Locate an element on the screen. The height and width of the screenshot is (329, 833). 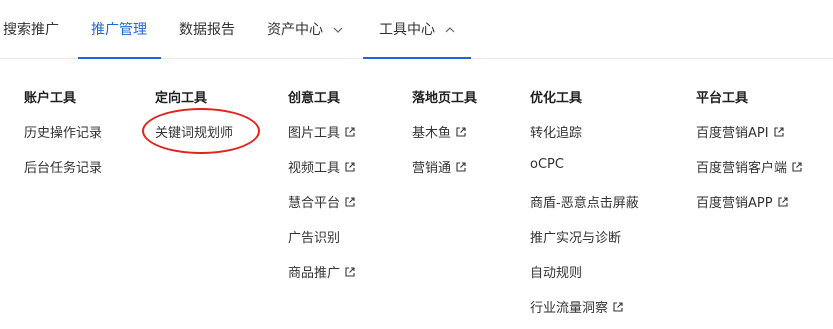
tab-label: 推广管理 is located at coordinates (119, 30).